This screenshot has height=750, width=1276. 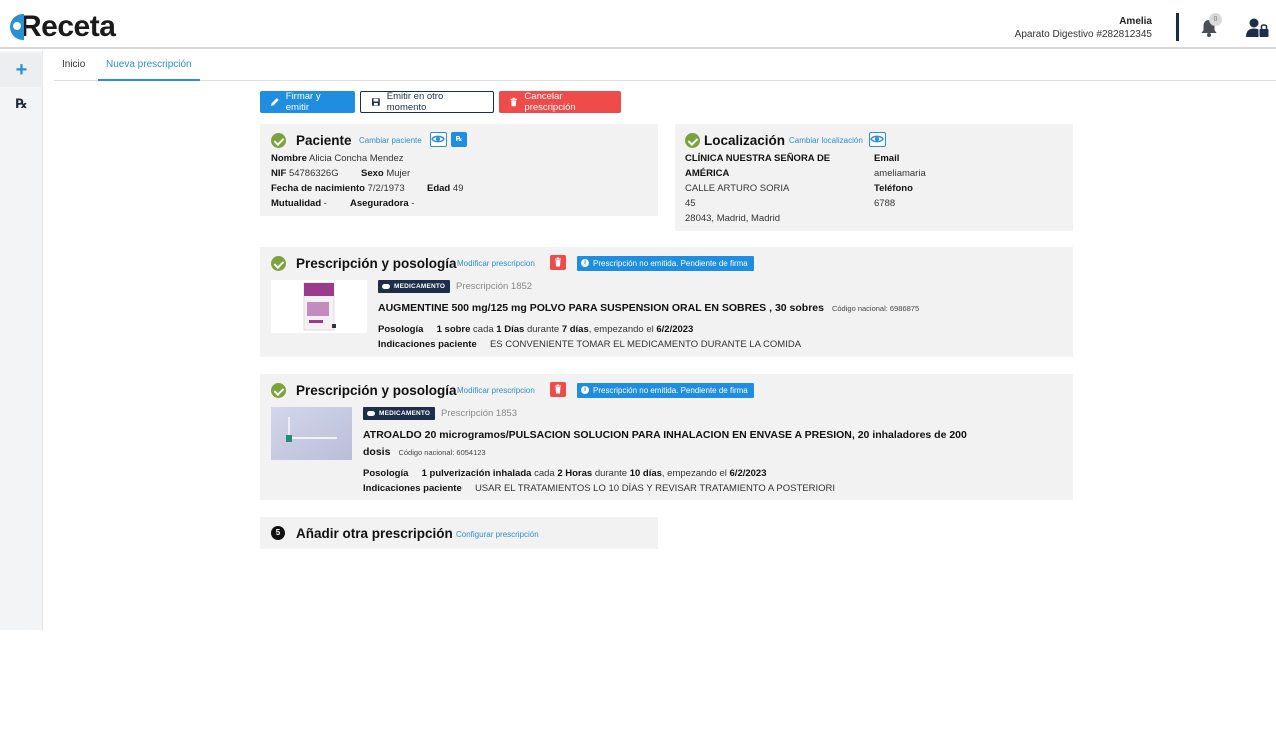 What do you see at coordinates (356, 158) in the screenshot?
I see `patient-name: Alicia Concha Mendez` at bounding box center [356, 158].